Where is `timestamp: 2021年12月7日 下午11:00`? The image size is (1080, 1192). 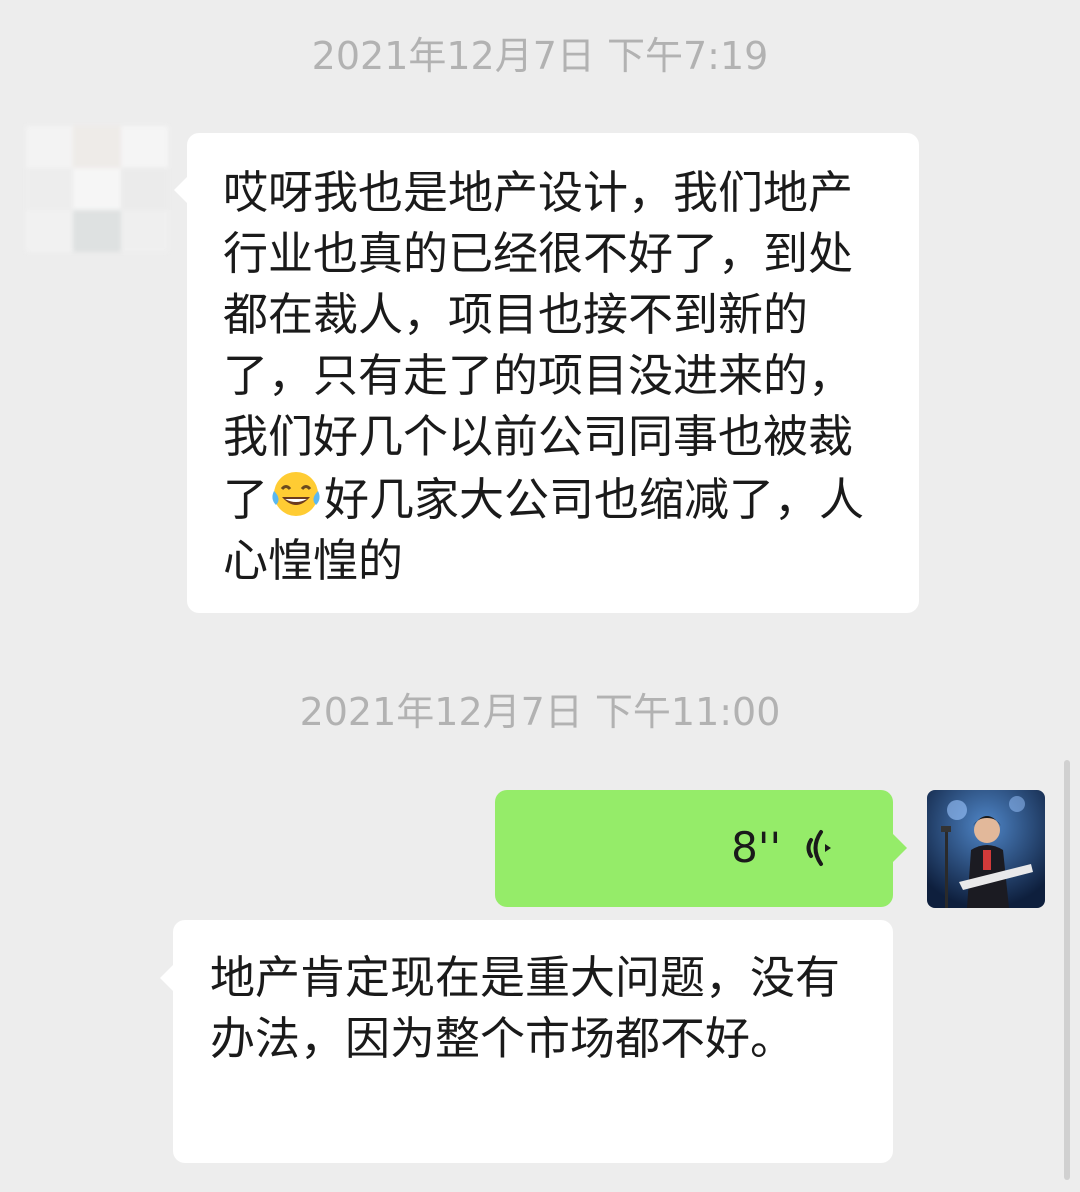
timestamp: 2021年12月7日 下午11:00 is located at coordinates (540, 712).